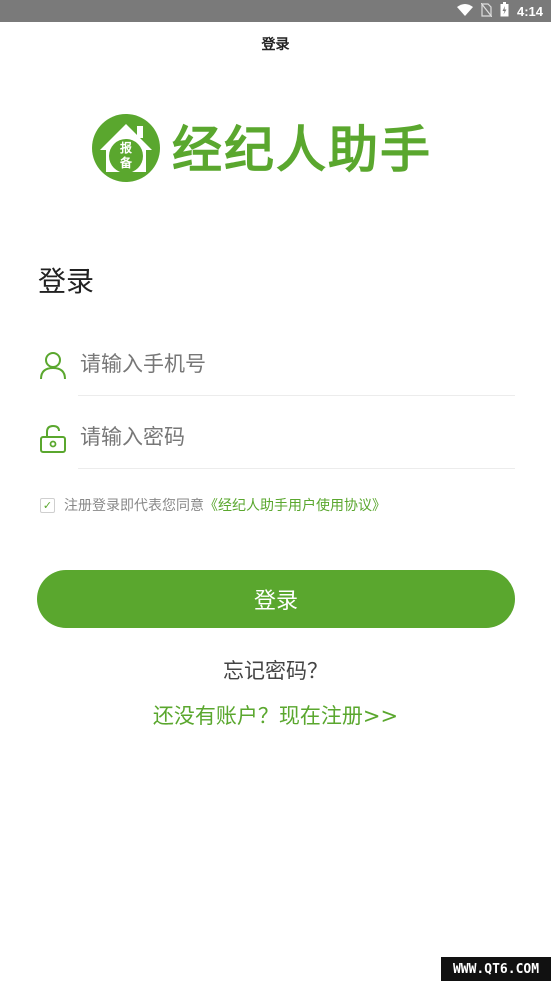 The height and width of the screenshot is (981, 551). I want to click on status-icons: 4:14, so click(499, 11).